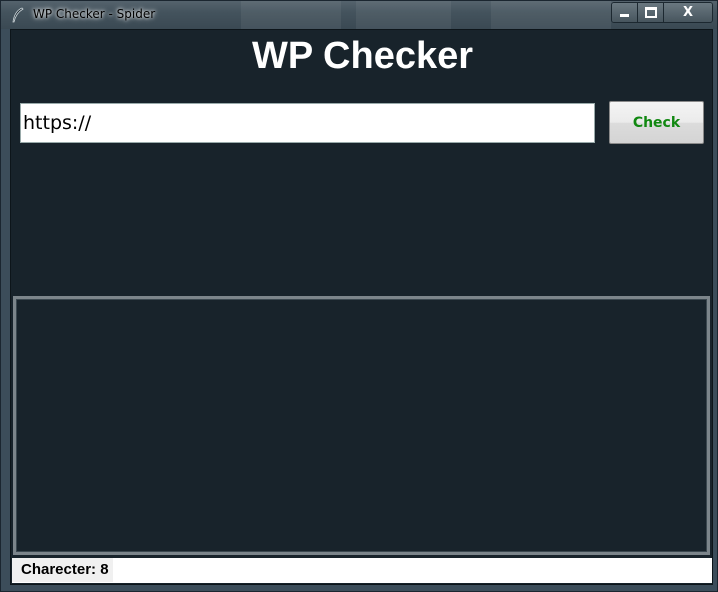  I want to click on page-title: WP Checker, so click(362, 56).